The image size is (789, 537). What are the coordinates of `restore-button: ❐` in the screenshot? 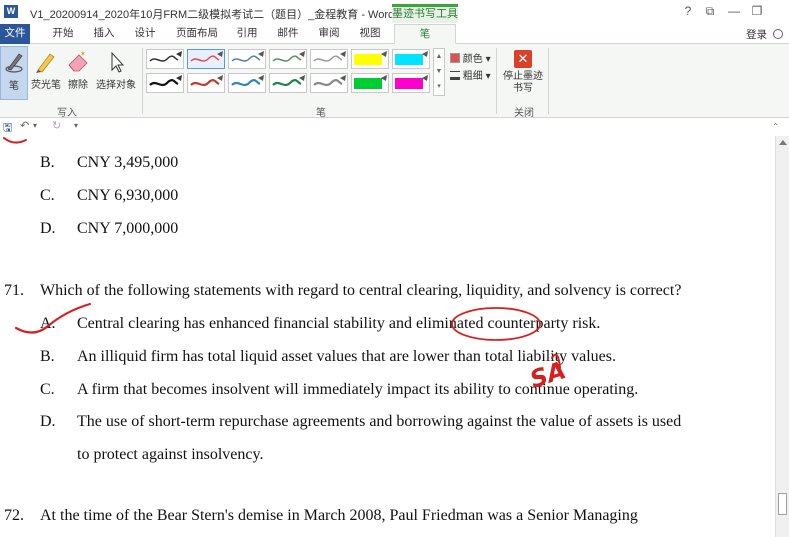 It's located at (757, 11).